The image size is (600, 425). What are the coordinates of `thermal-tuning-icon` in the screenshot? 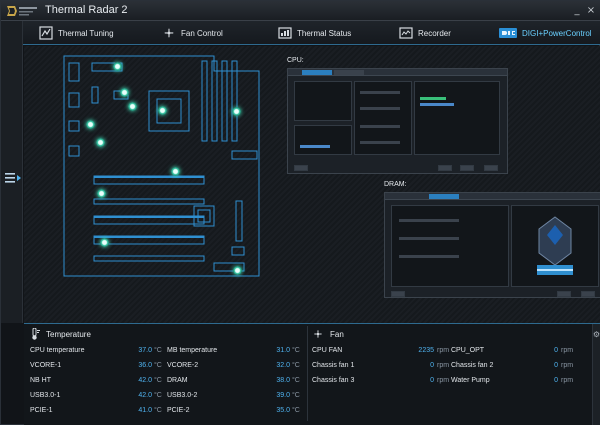 It's located at (46, 33).